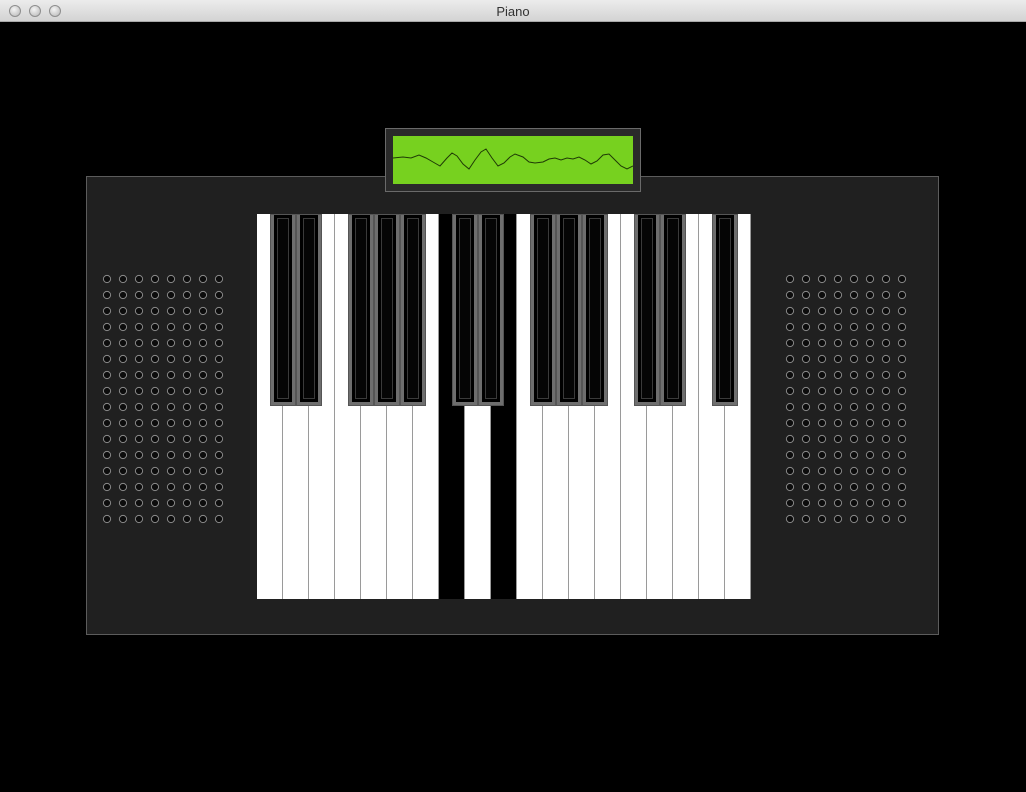 The image size is (1026, 792). I want to click on window-title: Piano, so click(513, 11).